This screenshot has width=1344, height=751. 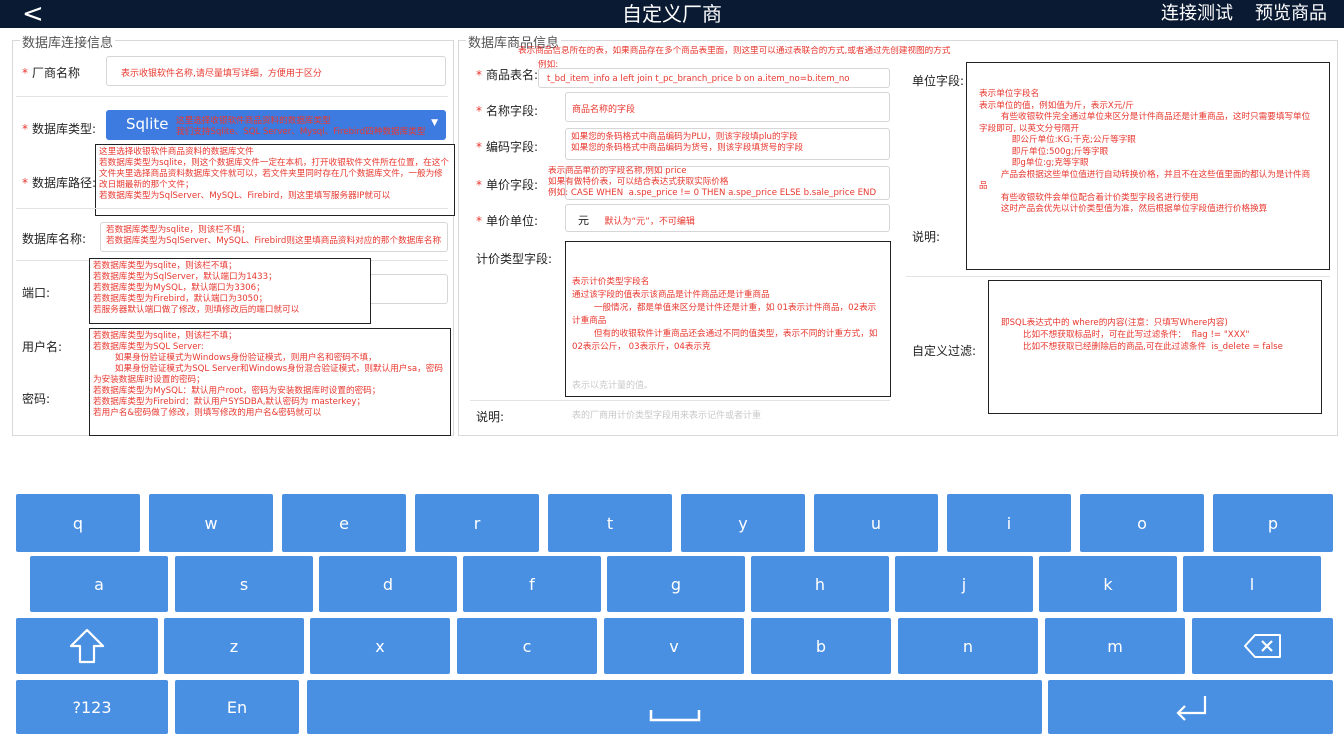 What do you see at coordinates (1252, 584) in the screenshot?
I see `key-l: l` at bounding box center [1252, 584].